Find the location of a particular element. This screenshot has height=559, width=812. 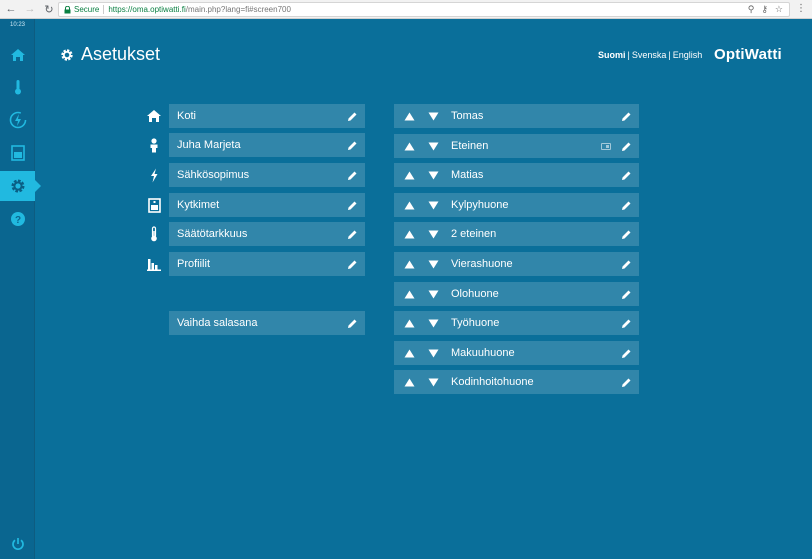

room-row: Olohuone is located at coordinates (516, 294).